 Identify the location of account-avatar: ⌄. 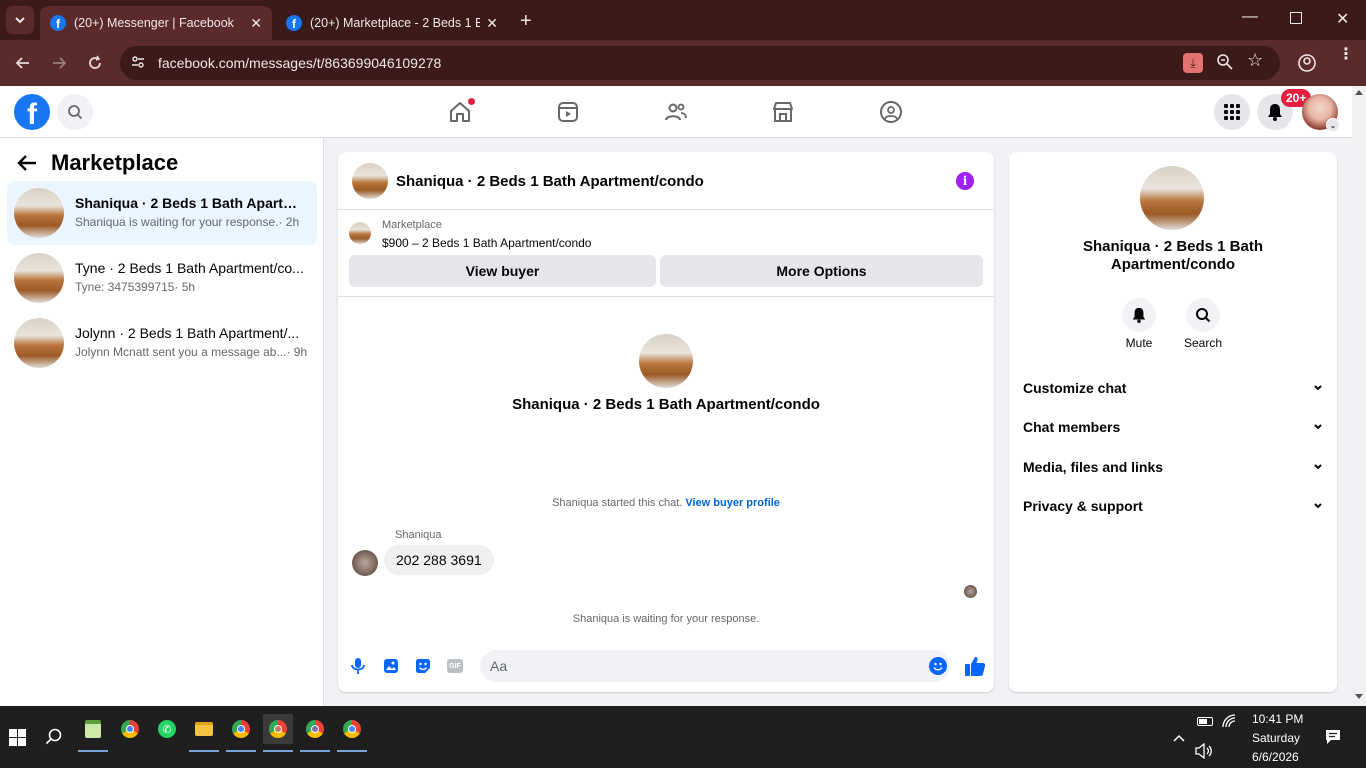
(1321, 113).